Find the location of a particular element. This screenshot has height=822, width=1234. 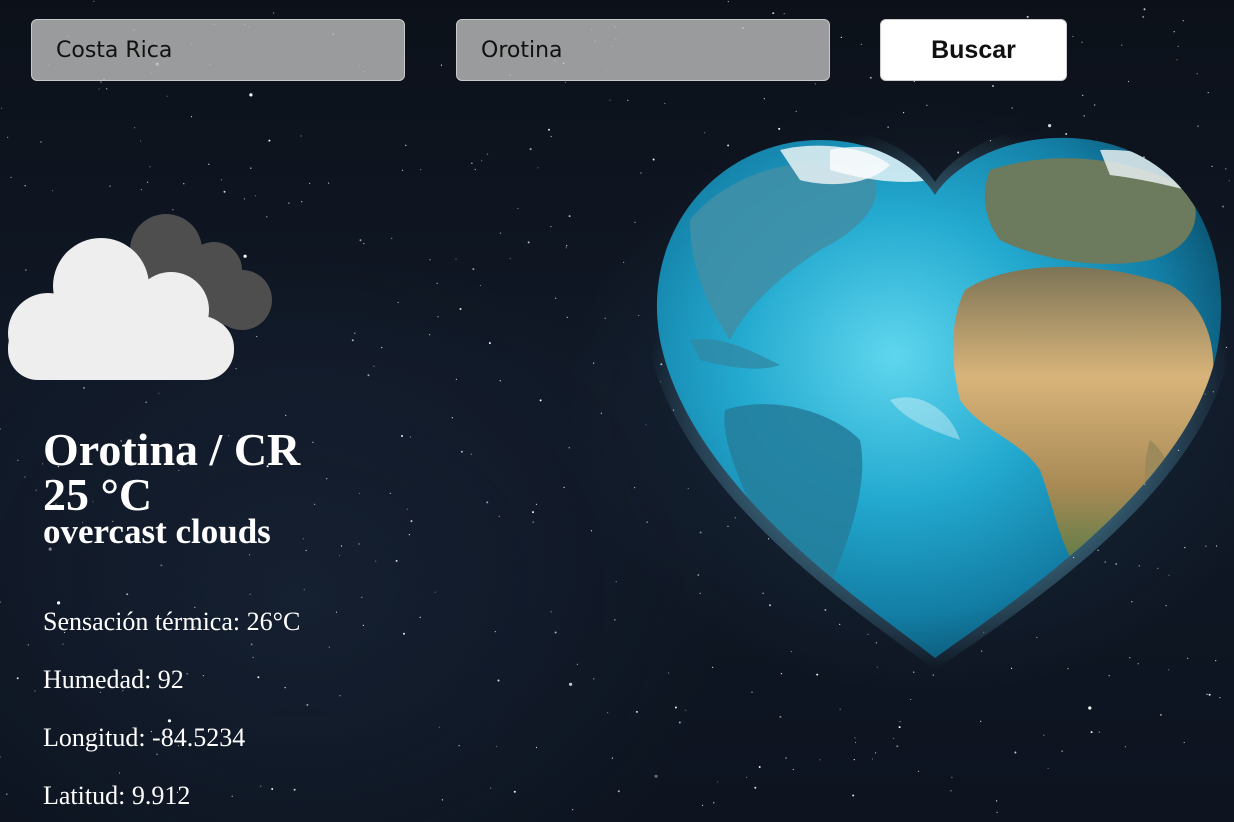

country-input is located at coordinates (218, 50).